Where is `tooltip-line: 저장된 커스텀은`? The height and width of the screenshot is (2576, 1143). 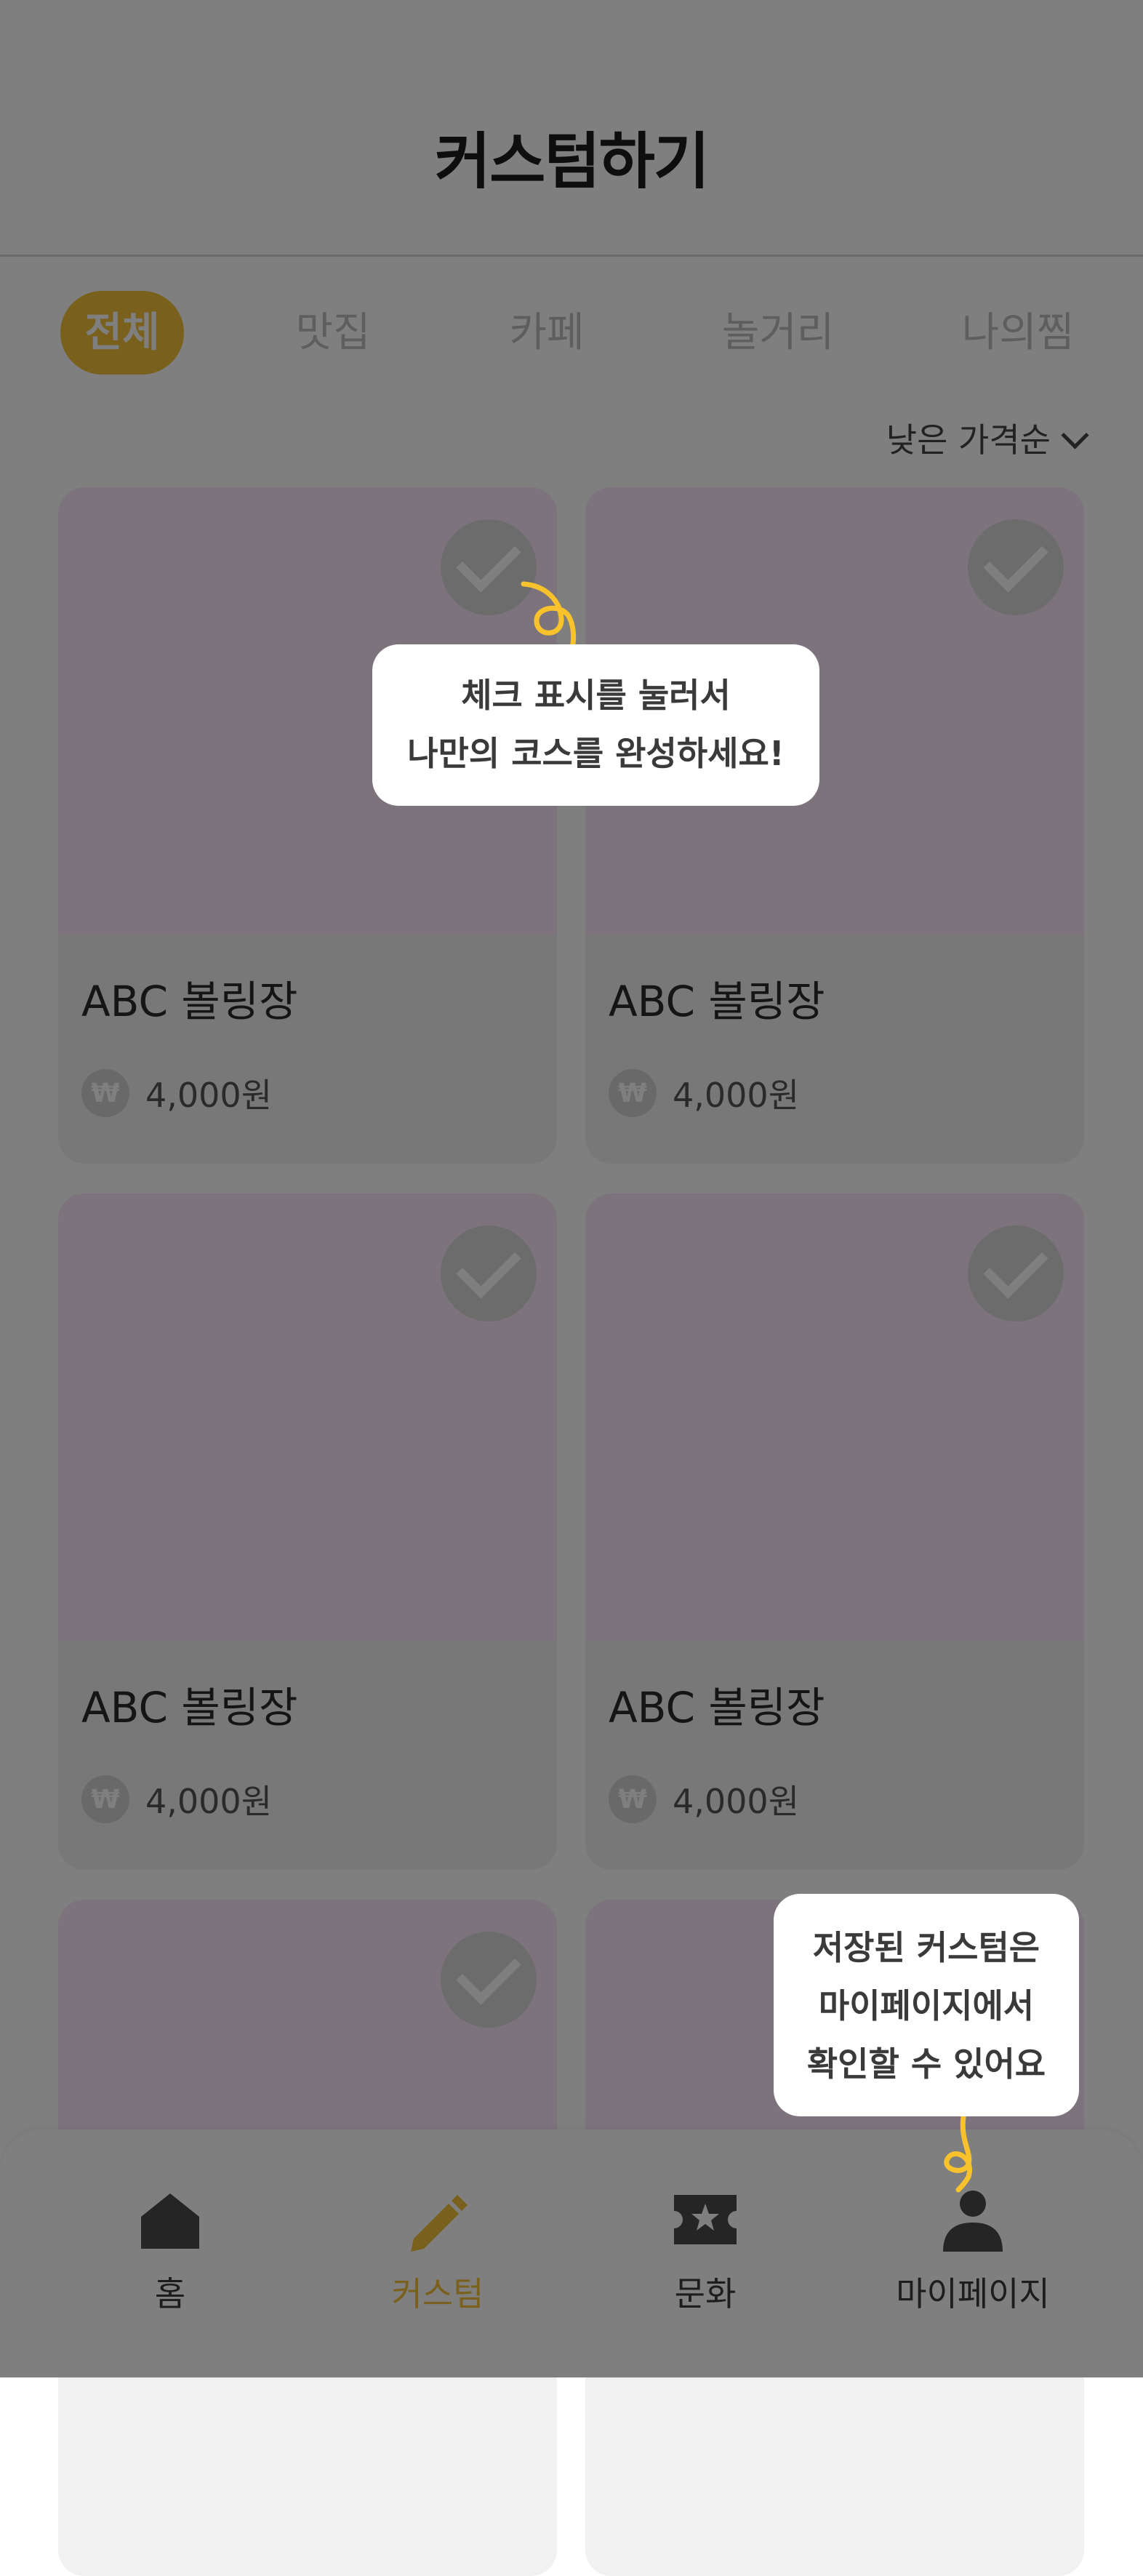
tooltip-line: 저장된 커스텀은 is located at coordinates (926, 1947).